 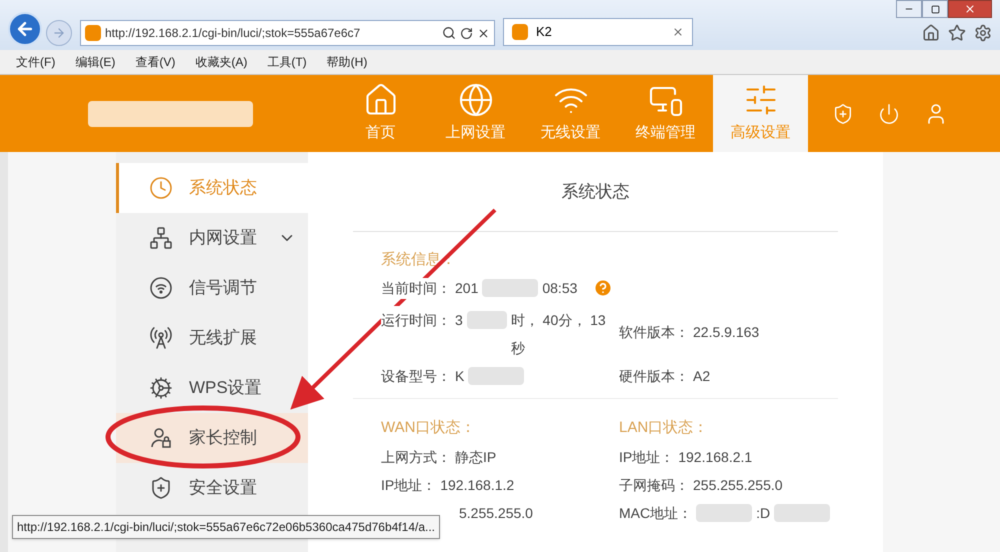 What do you see at coordinates (155, 62) in the screenshot?
I see `menu-item: 查看(V)` at bounding box center [155, 62].